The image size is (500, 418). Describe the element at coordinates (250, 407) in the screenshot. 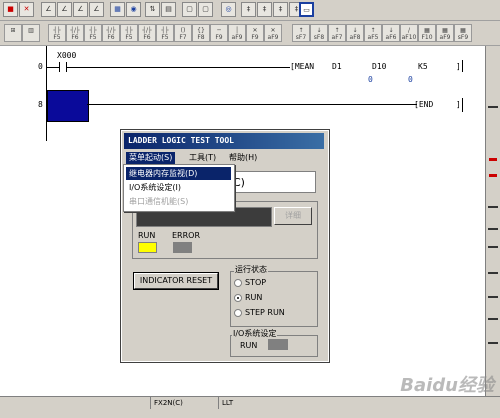

I see `status-bar: FX2N(C) LLT` at that location.